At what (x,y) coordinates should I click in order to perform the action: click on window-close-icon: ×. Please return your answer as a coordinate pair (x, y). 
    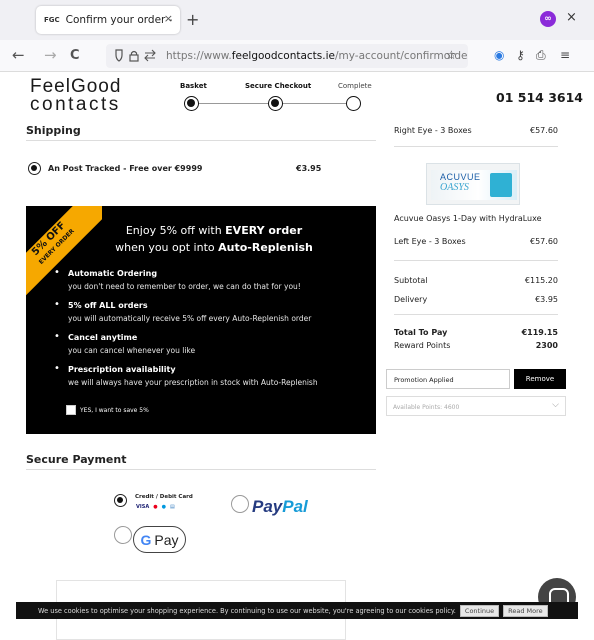
    Looking at the image, I should click on (571, 17).